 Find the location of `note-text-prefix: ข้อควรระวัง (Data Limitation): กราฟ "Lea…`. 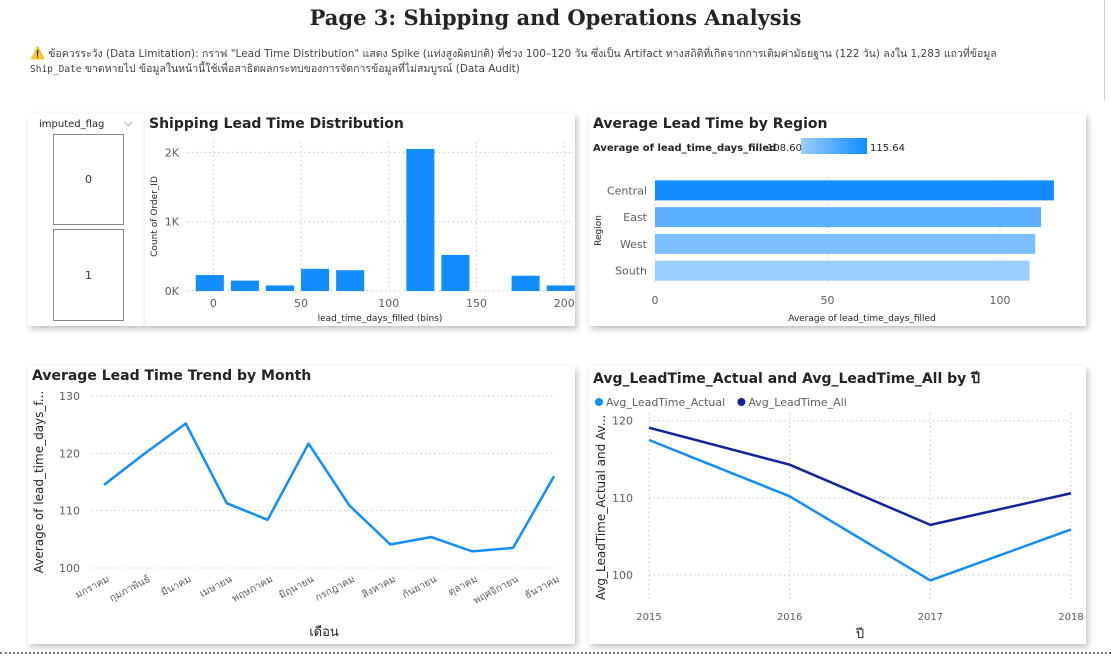

note-text-prefix: ข้อควรระวัง (Data Limitation): กราฟ "Lea… is located at coordinates (522, 54).